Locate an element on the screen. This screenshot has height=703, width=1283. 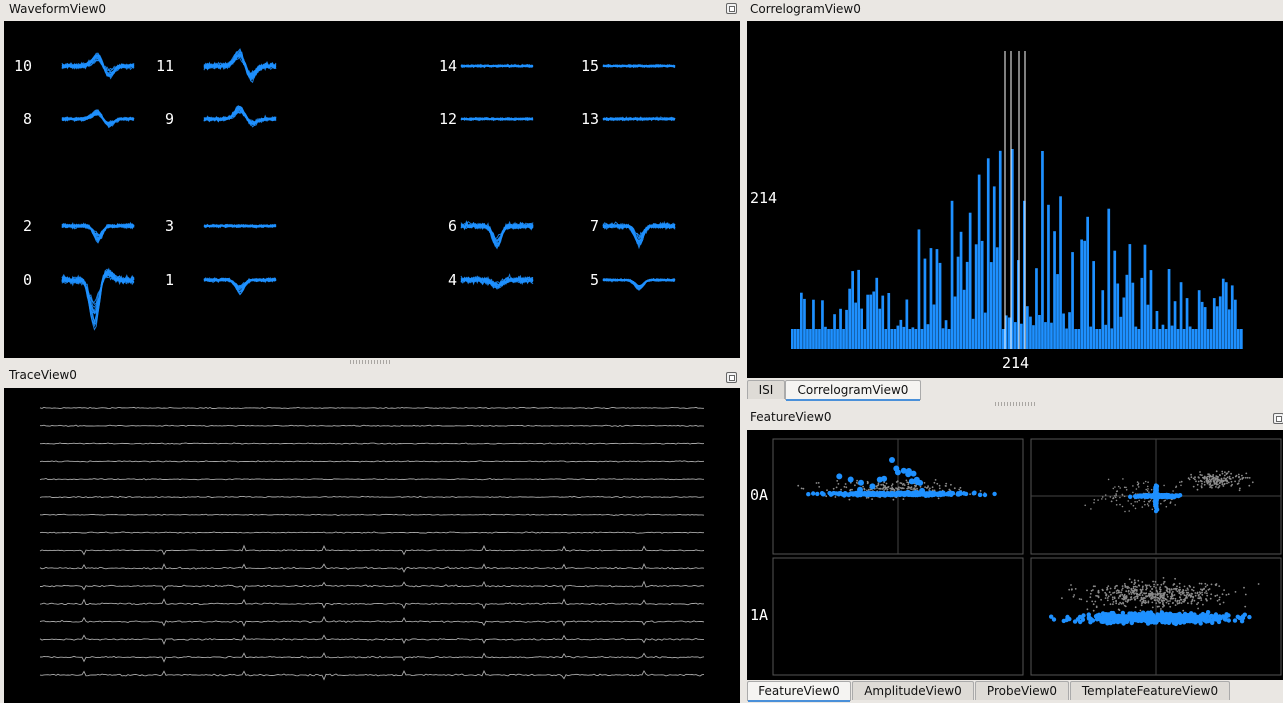
feature-plot is located at coordinates (1027, 557).